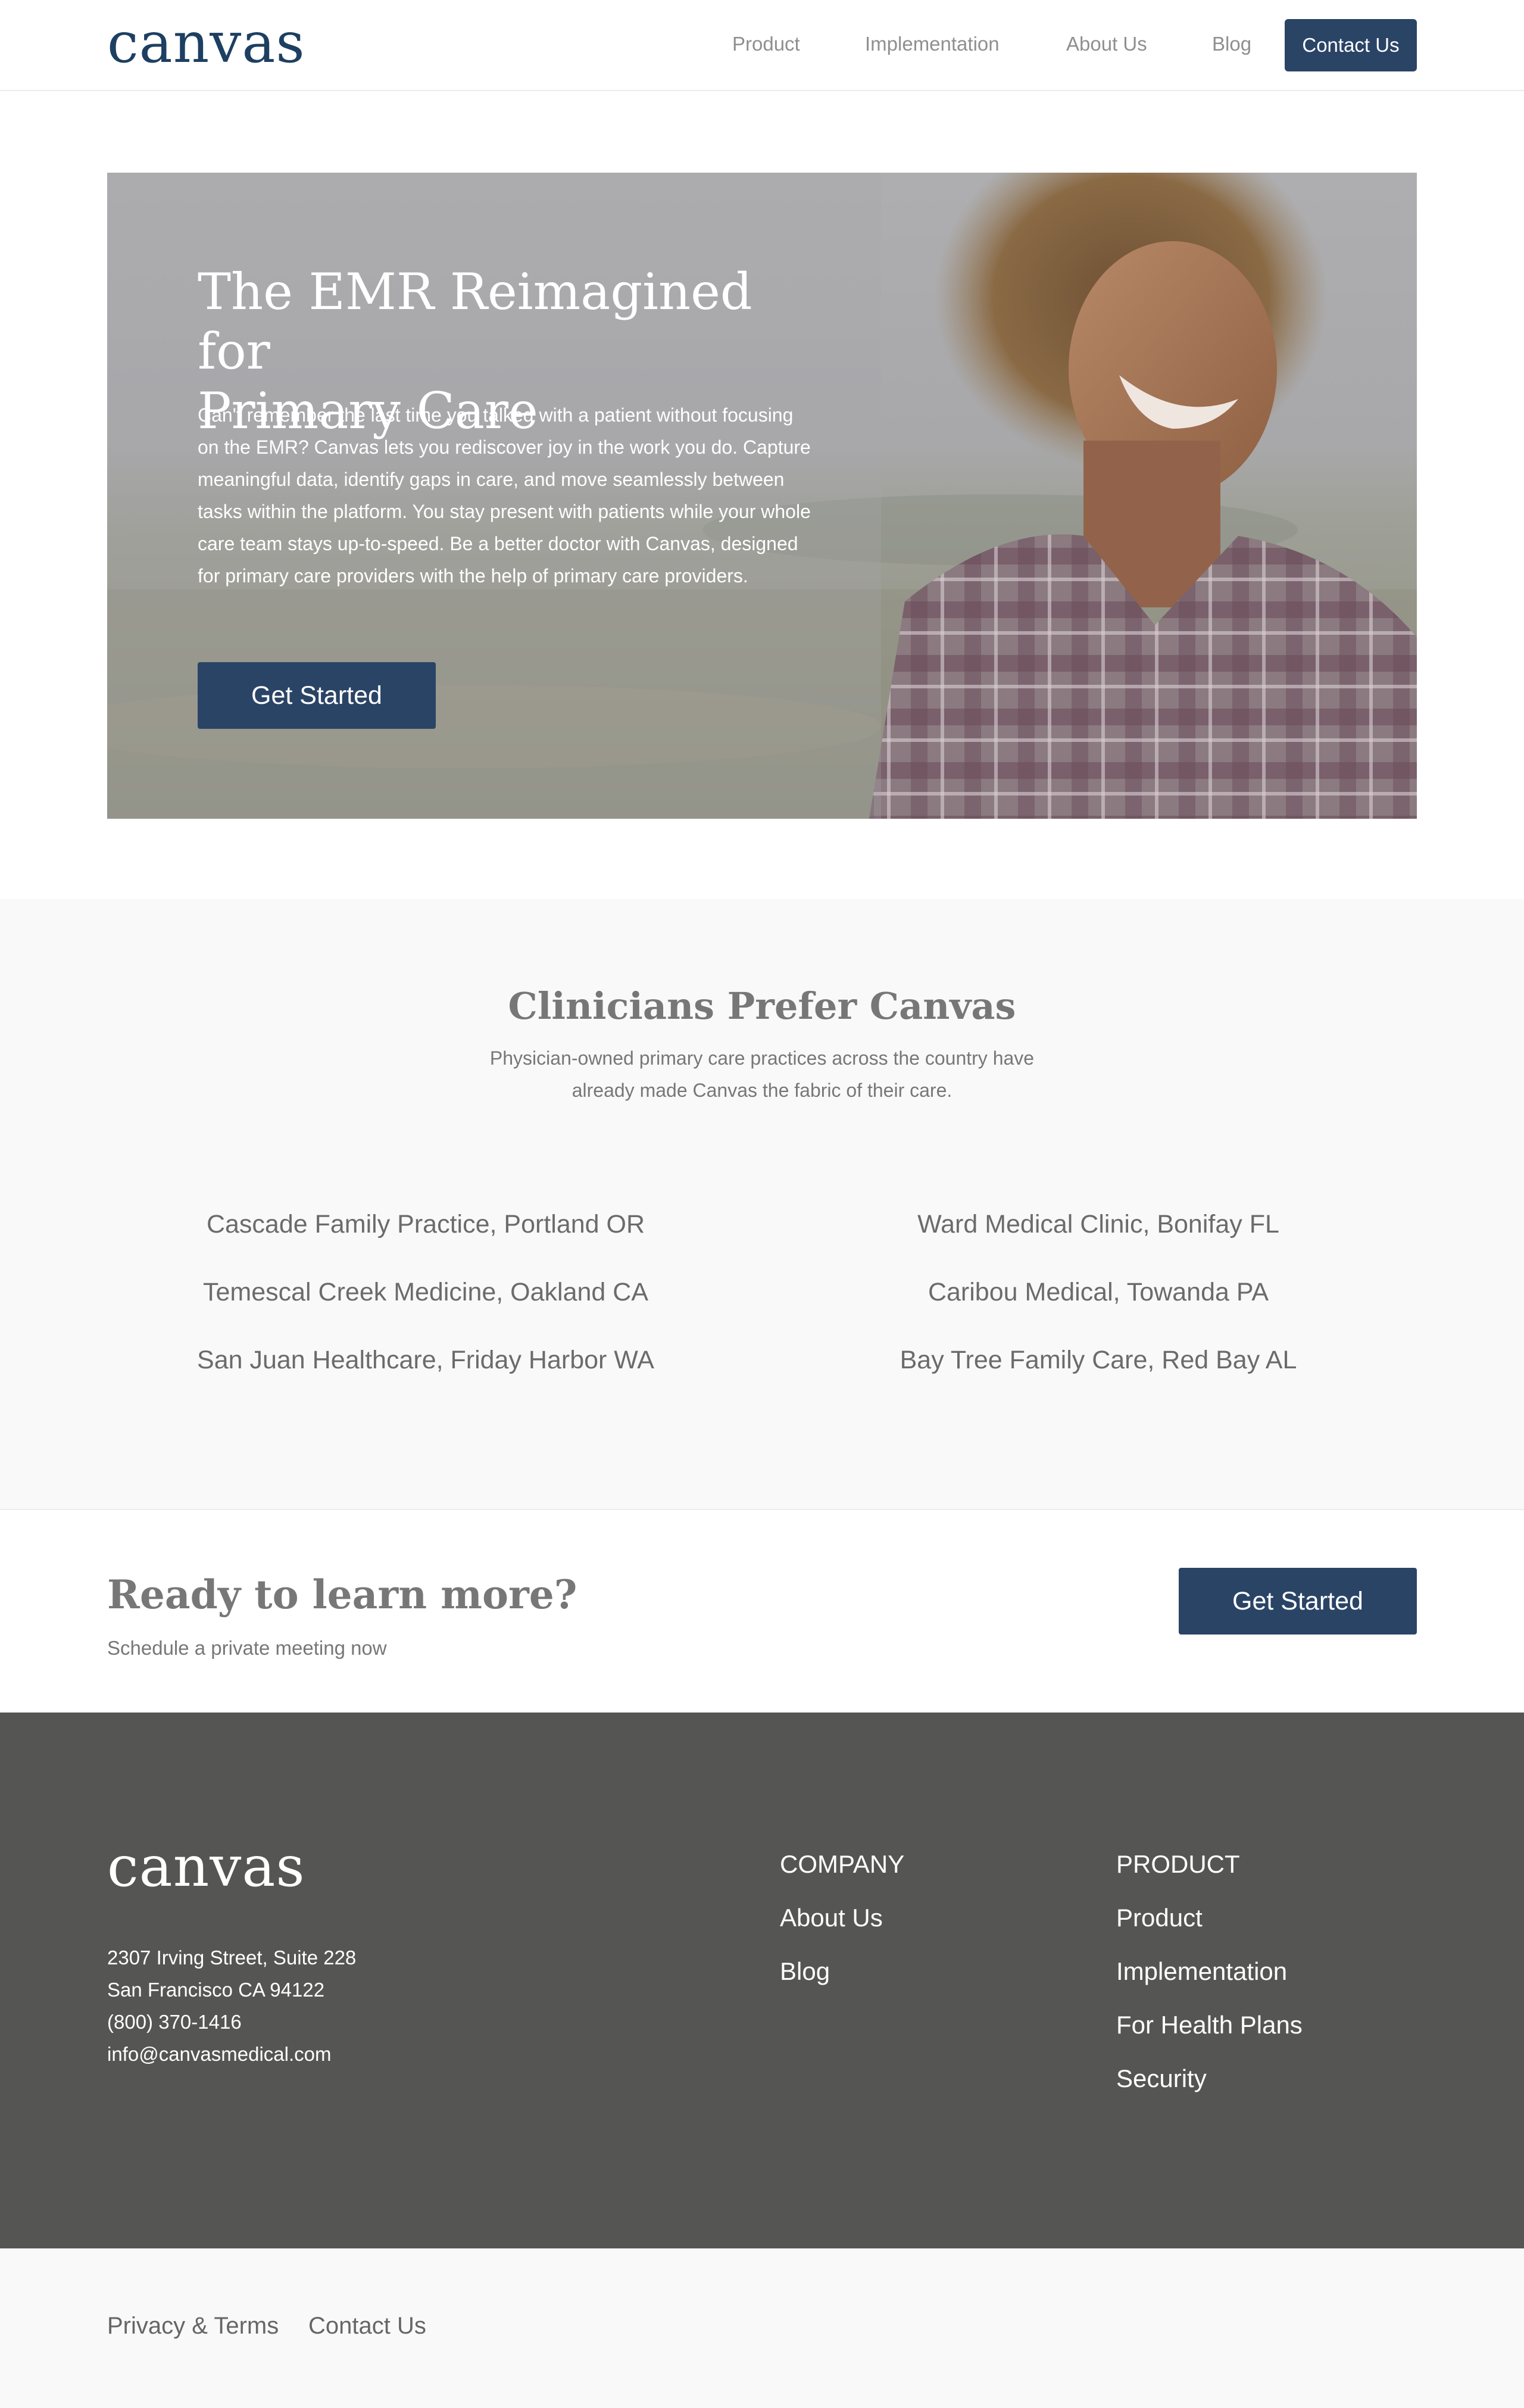  What do you see at coordinates (762, 1006) in the screenshot?
I see `clinicians-title: Clinicians Prefer Canvas` at bounding box center [762, 1006].